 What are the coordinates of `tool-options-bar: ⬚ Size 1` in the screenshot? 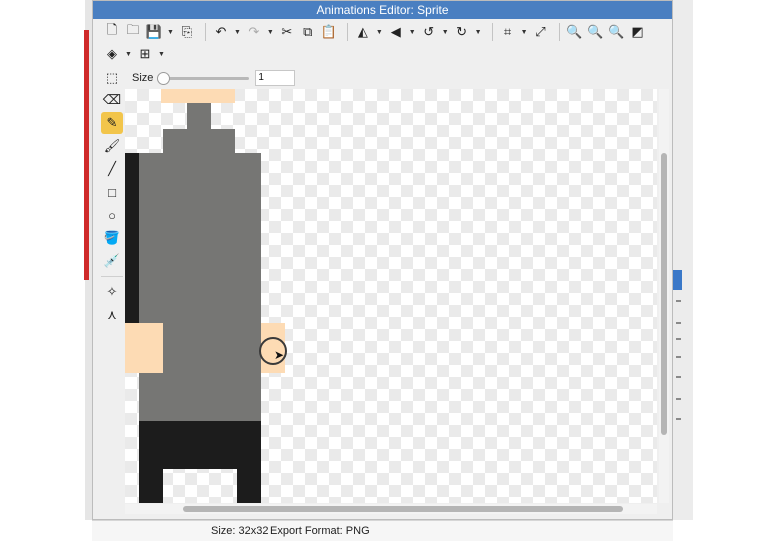 It's located at (199, 78).